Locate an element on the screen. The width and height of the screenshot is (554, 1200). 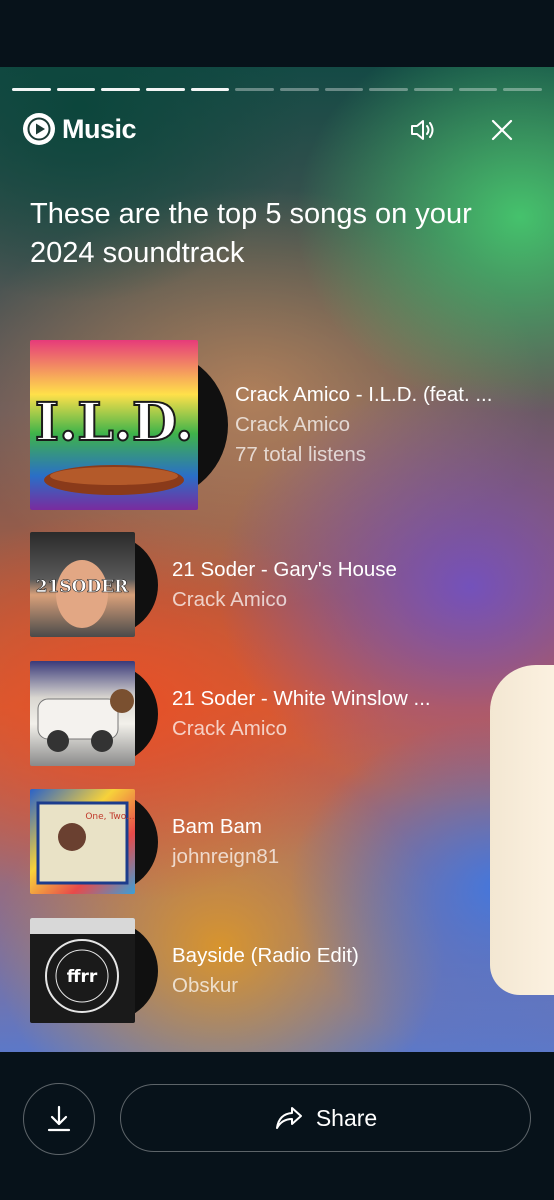
album-cover is located at coordinates (82, 713).